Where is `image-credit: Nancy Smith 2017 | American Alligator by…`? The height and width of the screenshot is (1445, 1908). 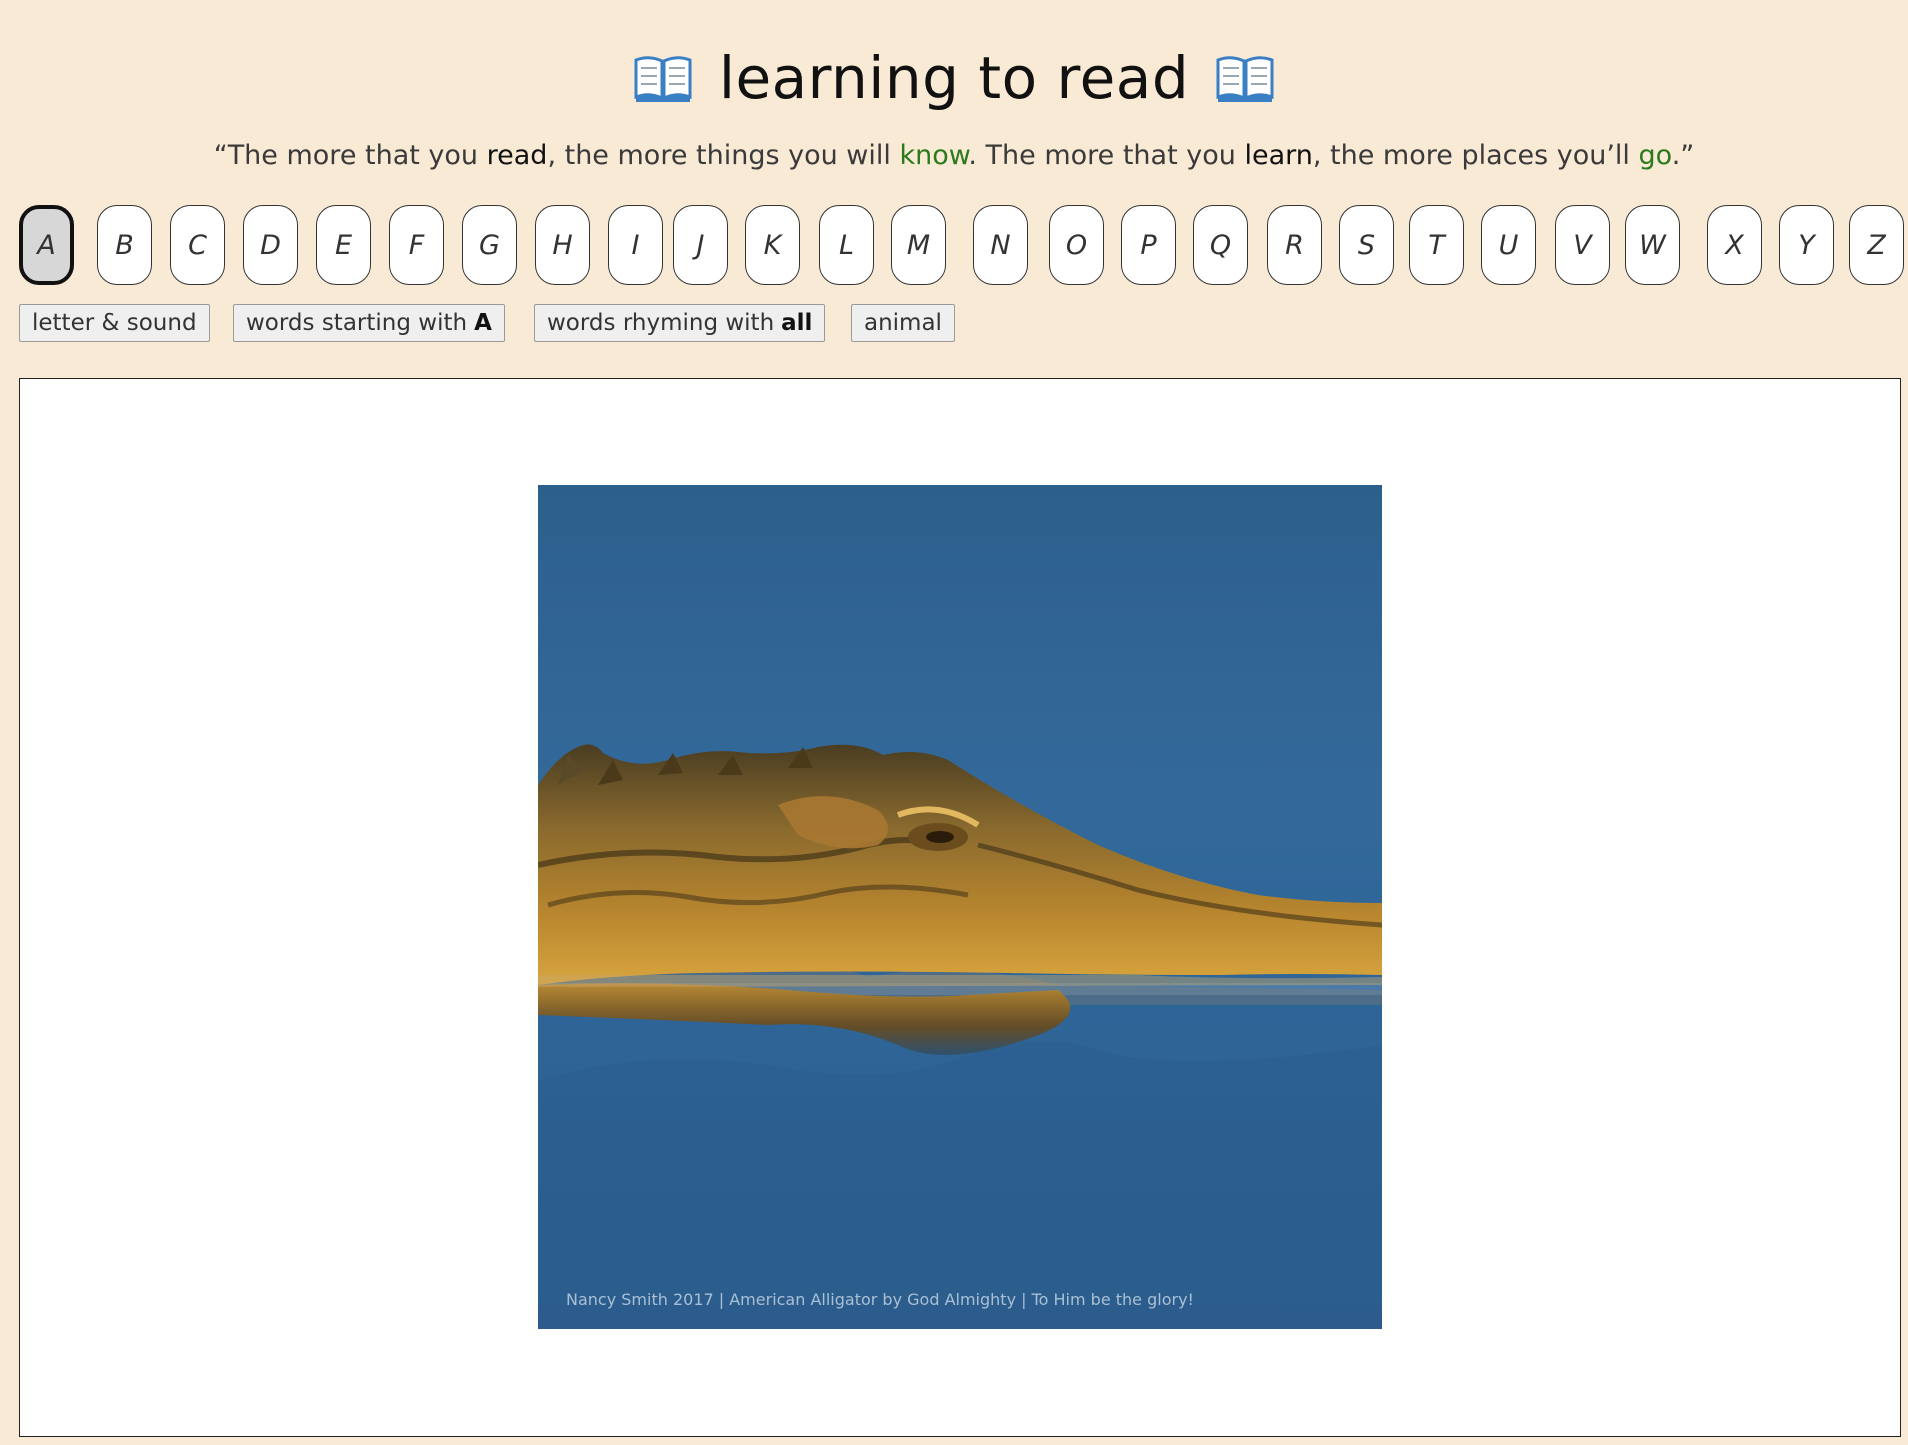
image-credit: Nancy Smith 2017 | American Alligator by… is located at coordinates (880, 1299).